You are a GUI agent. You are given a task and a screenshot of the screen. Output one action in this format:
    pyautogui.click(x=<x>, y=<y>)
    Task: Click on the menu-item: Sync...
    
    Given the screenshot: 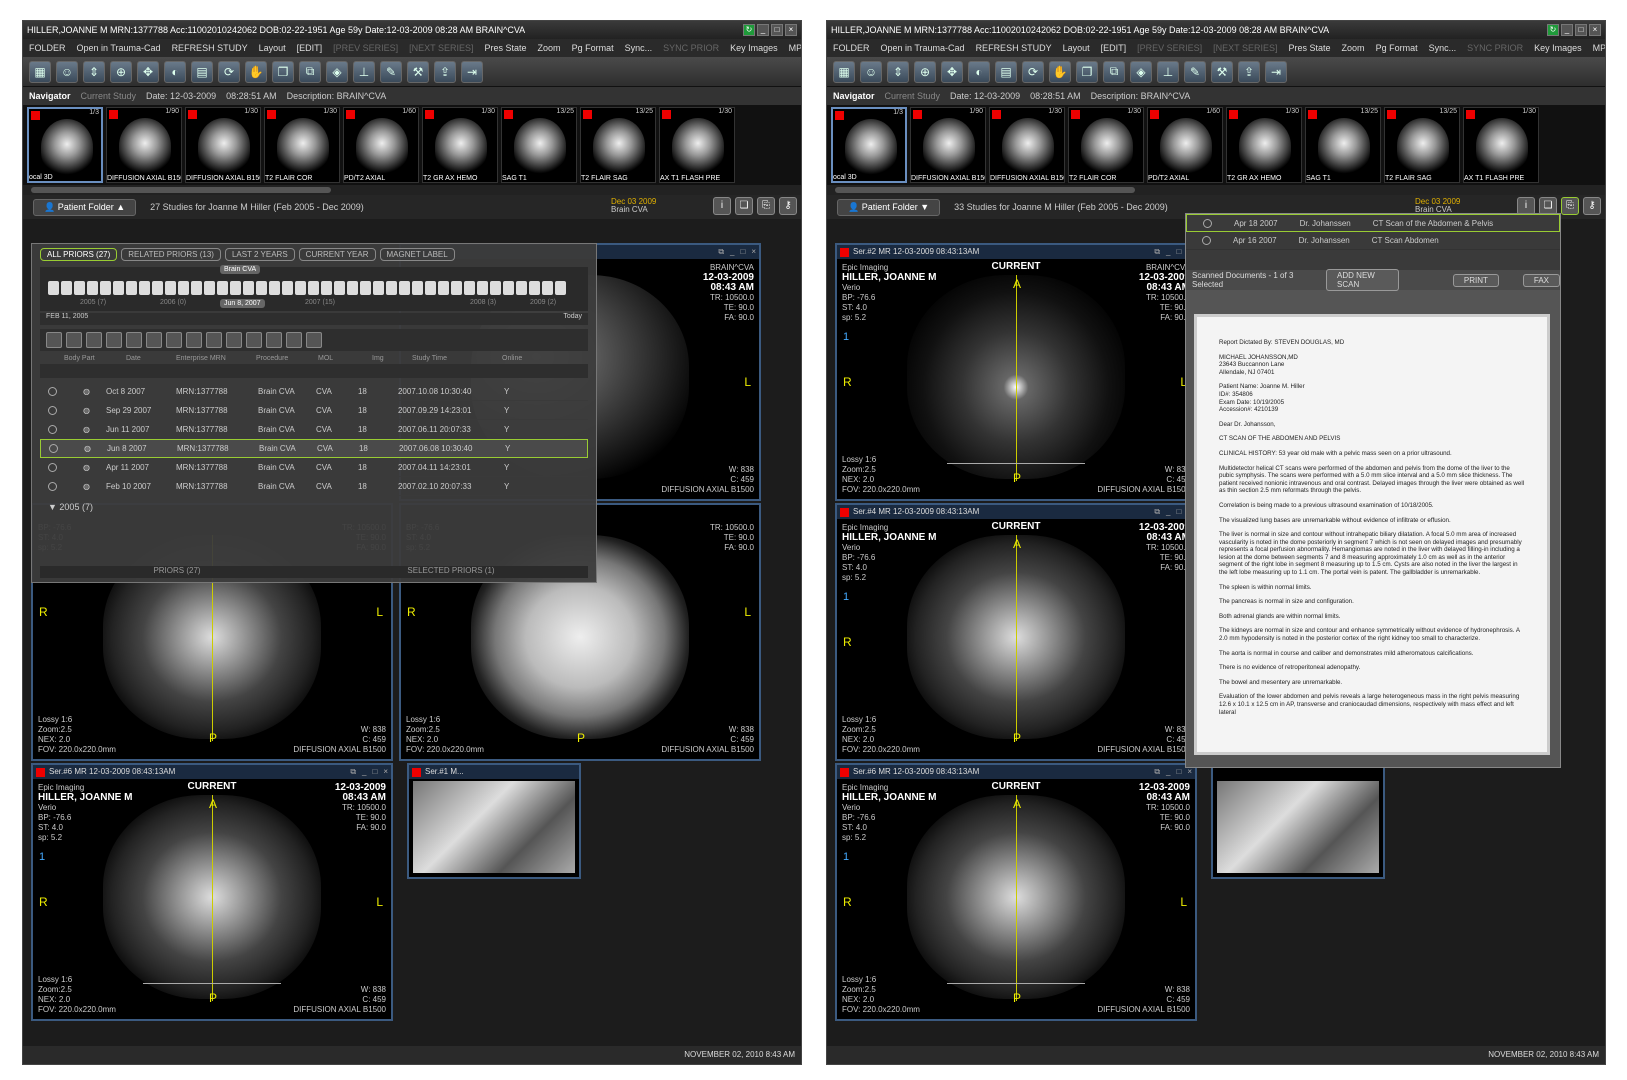 What is the action you would take?
    pyautogui.click(x=639, y=48)
    